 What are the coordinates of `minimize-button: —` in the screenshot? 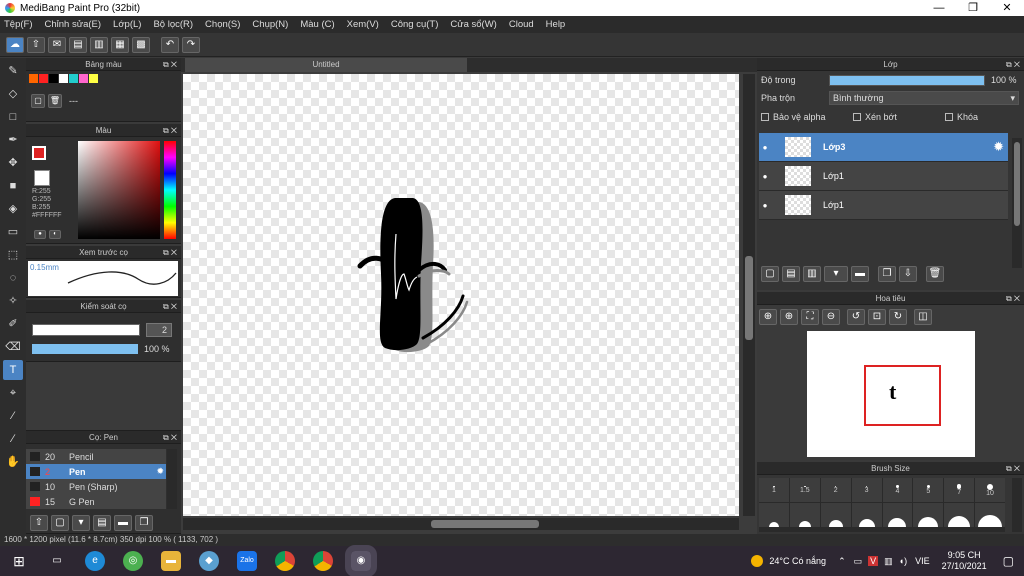 It's located at (939, 8).